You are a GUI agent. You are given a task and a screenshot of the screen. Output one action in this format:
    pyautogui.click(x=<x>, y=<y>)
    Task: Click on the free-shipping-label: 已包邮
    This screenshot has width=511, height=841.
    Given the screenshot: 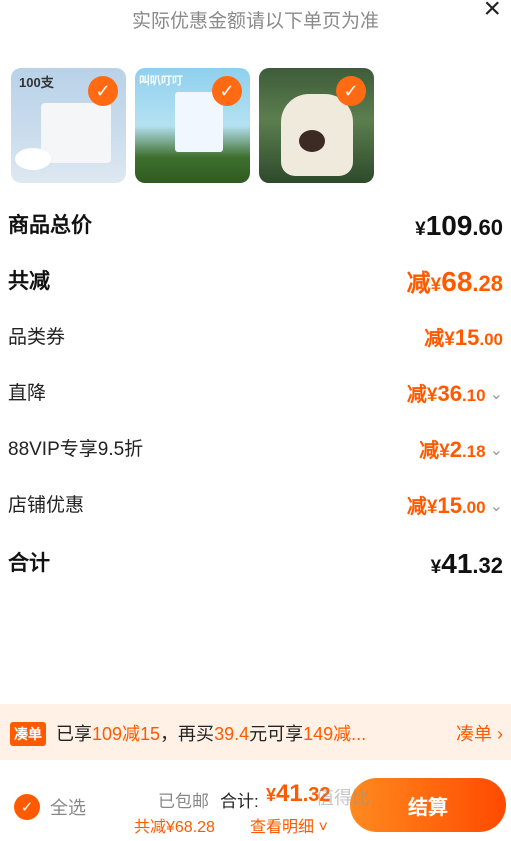 What is the action you would take?
    pyautogui.click(x=183, y=801)
    